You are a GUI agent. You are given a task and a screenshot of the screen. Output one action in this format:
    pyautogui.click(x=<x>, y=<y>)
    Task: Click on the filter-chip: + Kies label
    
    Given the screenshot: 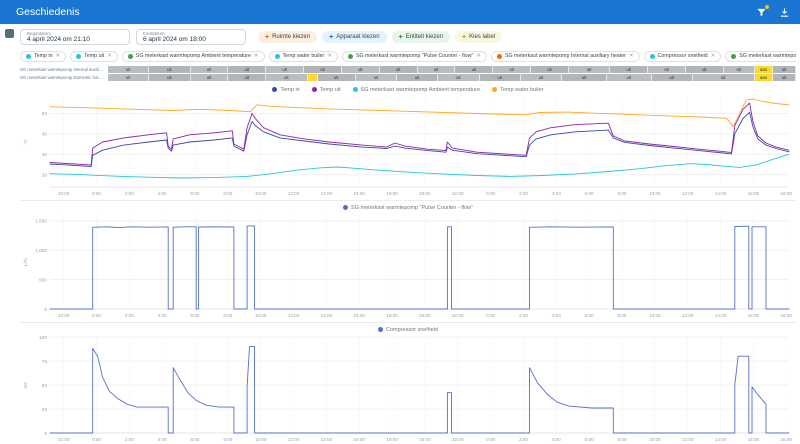 What is the action you would take?
    pyautogui.click(x=479, y=37)
    